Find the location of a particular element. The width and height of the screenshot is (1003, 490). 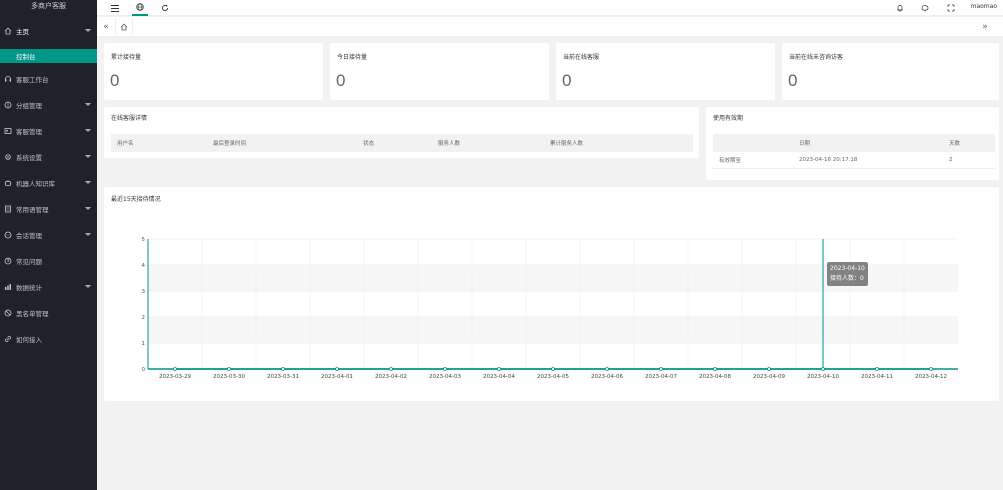

card-title: 使用有效期 is located at coordinates (728, 118).